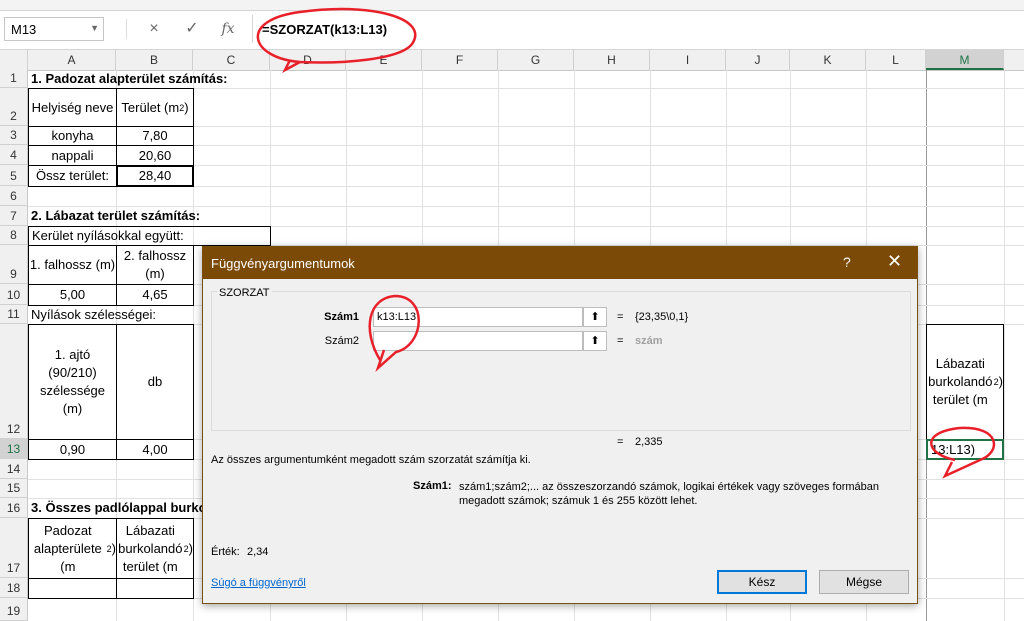  I want to click on cell-b2: Terület (m 2), so click(155, 107).